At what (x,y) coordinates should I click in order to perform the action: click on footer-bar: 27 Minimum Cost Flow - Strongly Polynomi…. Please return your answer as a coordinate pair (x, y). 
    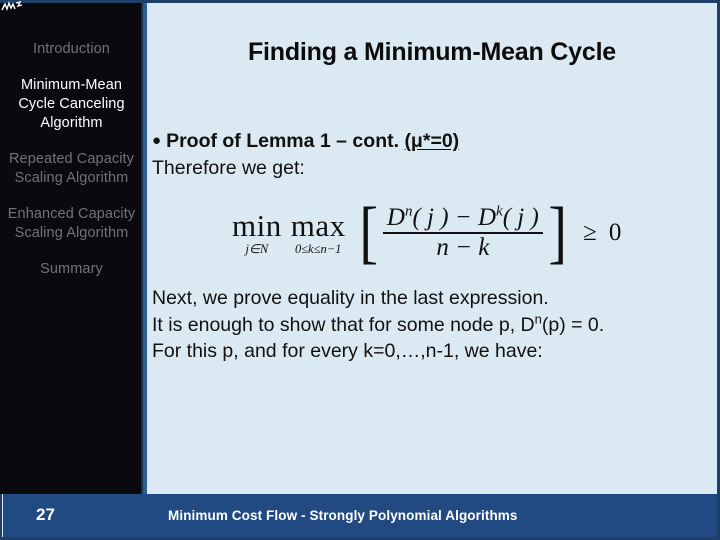
    Looking at the image, I should click on (360, 515).